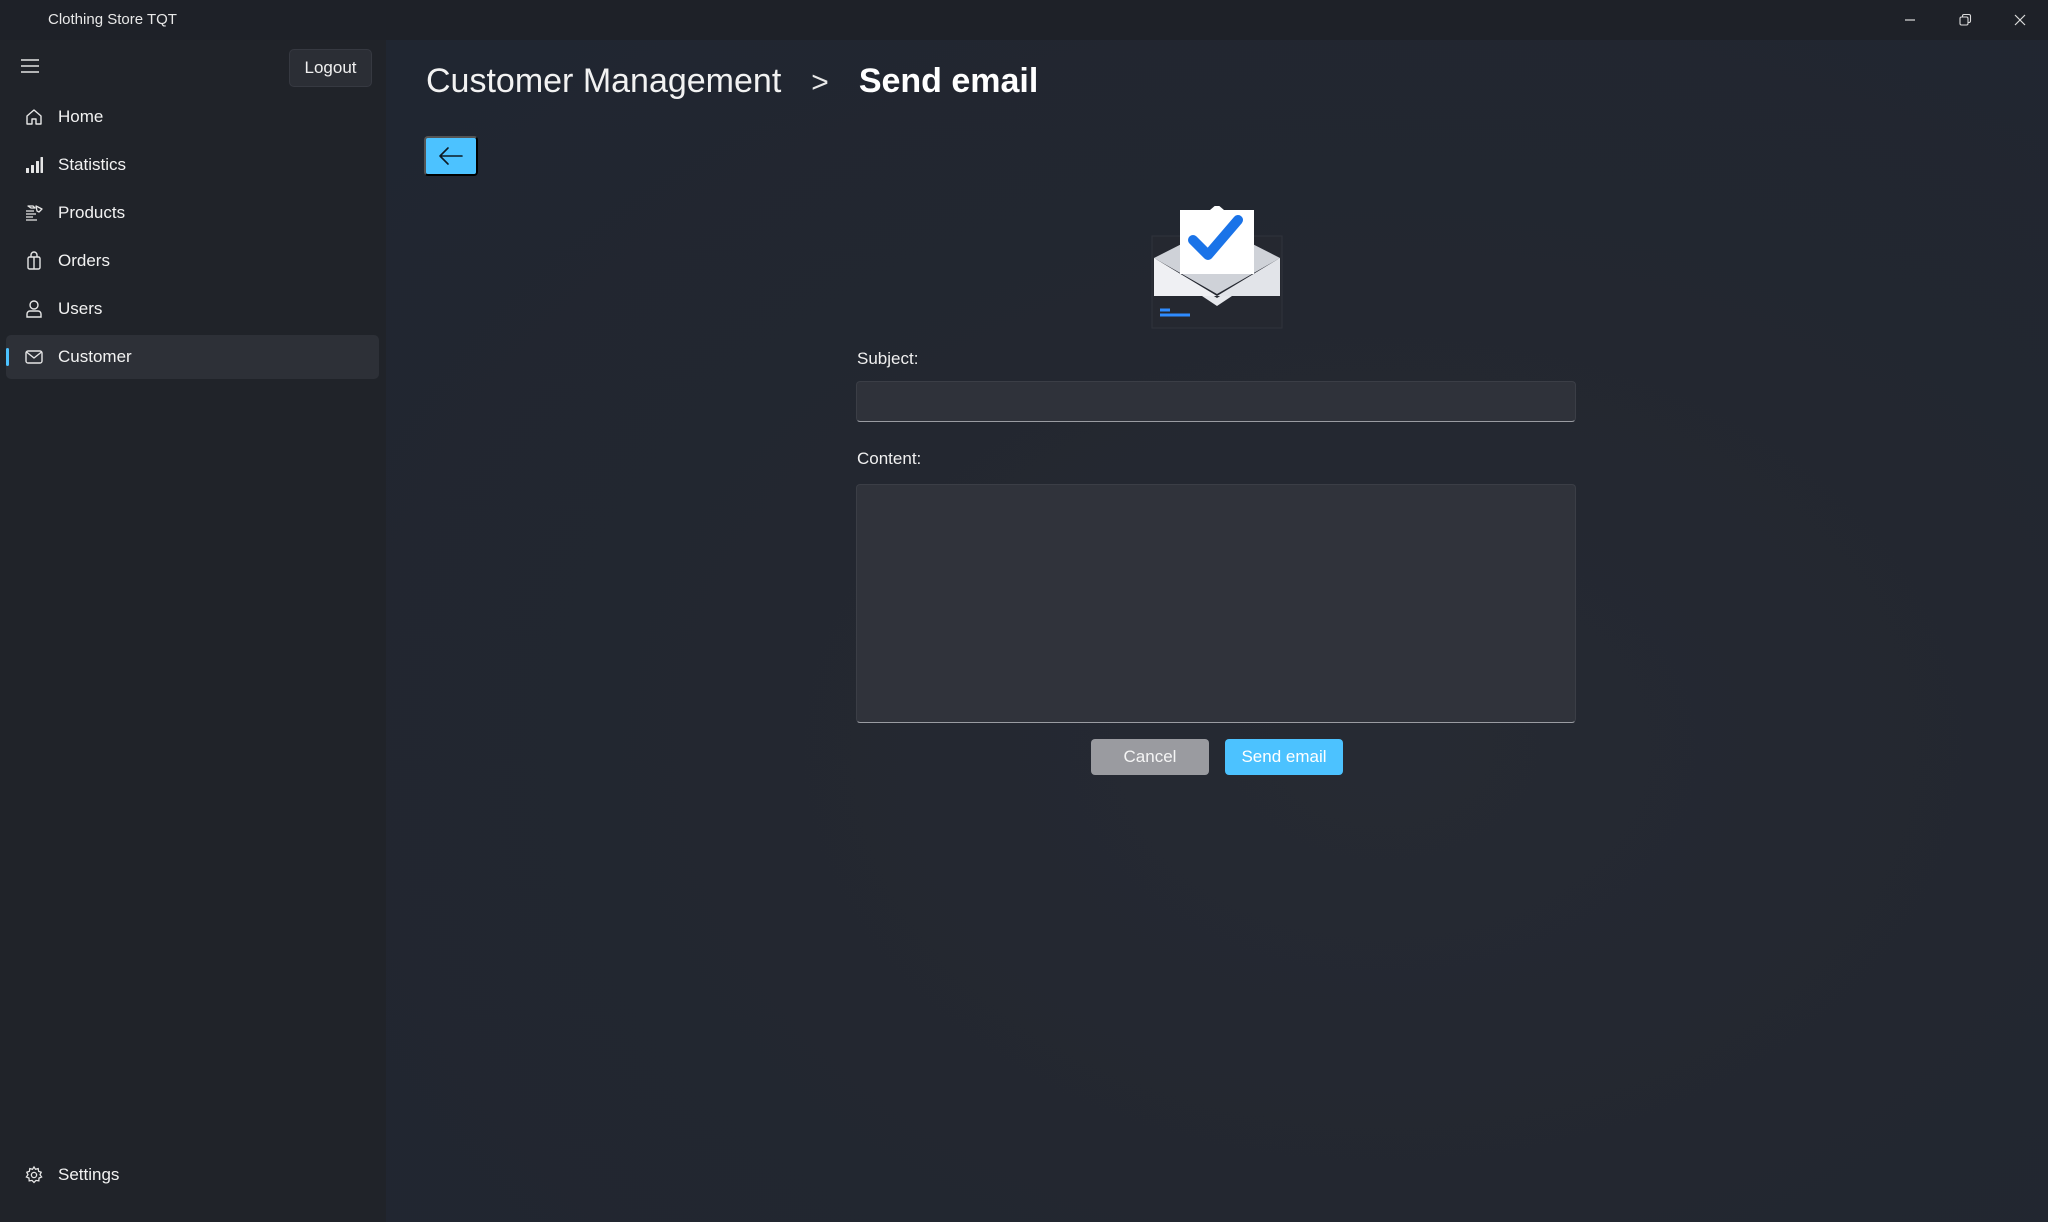 The width and height of the screenshot is (2048, 1222). What do you see at coordinates (1910, 20) in the screenshot?
I see `minimize-icon` at bounding box center [1910, 20].